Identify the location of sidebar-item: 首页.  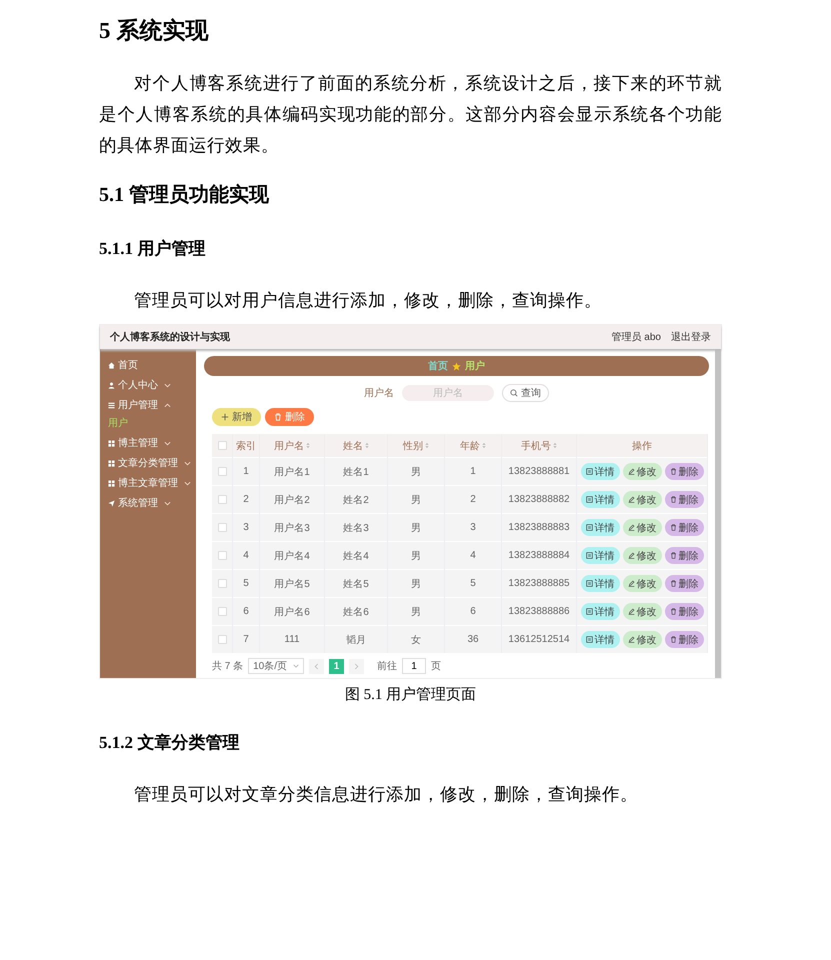
(148, 365).